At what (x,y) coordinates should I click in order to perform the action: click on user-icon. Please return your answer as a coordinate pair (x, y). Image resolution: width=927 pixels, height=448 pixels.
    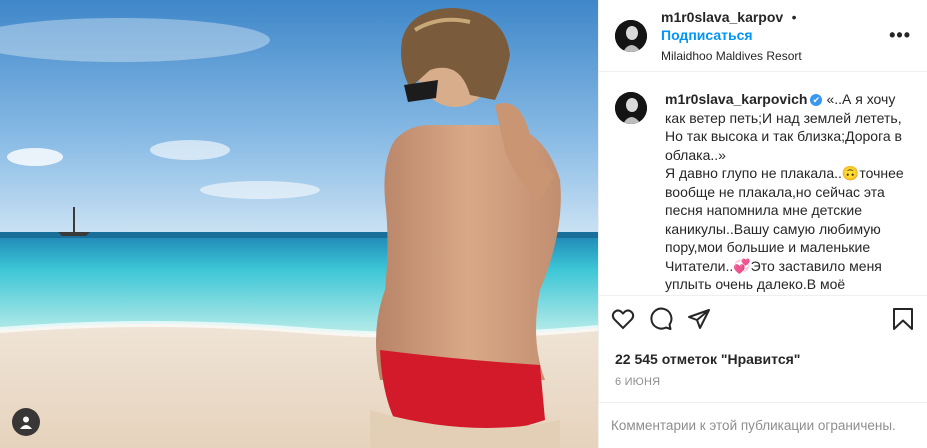
    Looking at the image, I should click on (26, 422).